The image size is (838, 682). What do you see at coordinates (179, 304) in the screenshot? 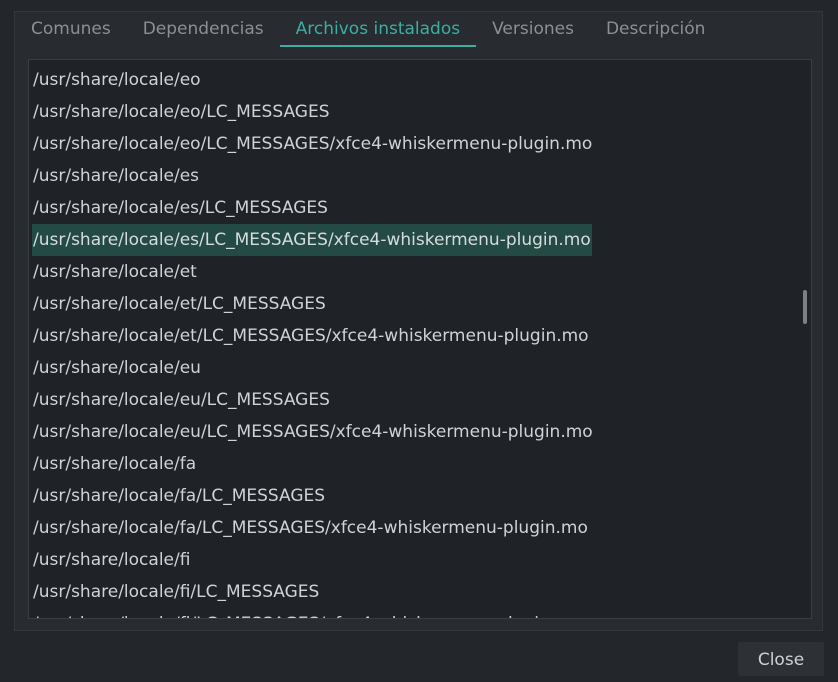
I see `file-path-text: /usr/share/locale/et/LC_MESSAGES` at bounding box center [179, 304].